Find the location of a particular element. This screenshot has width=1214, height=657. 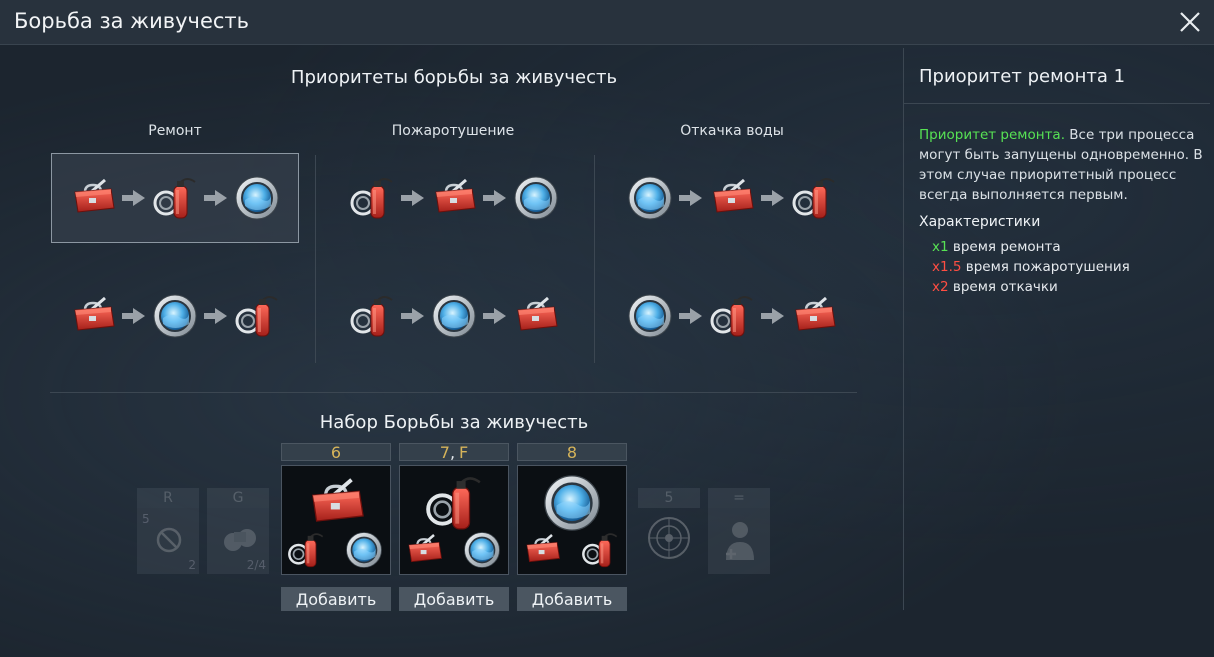

hotkey-main: 6 is located at coordinates (336, 452).